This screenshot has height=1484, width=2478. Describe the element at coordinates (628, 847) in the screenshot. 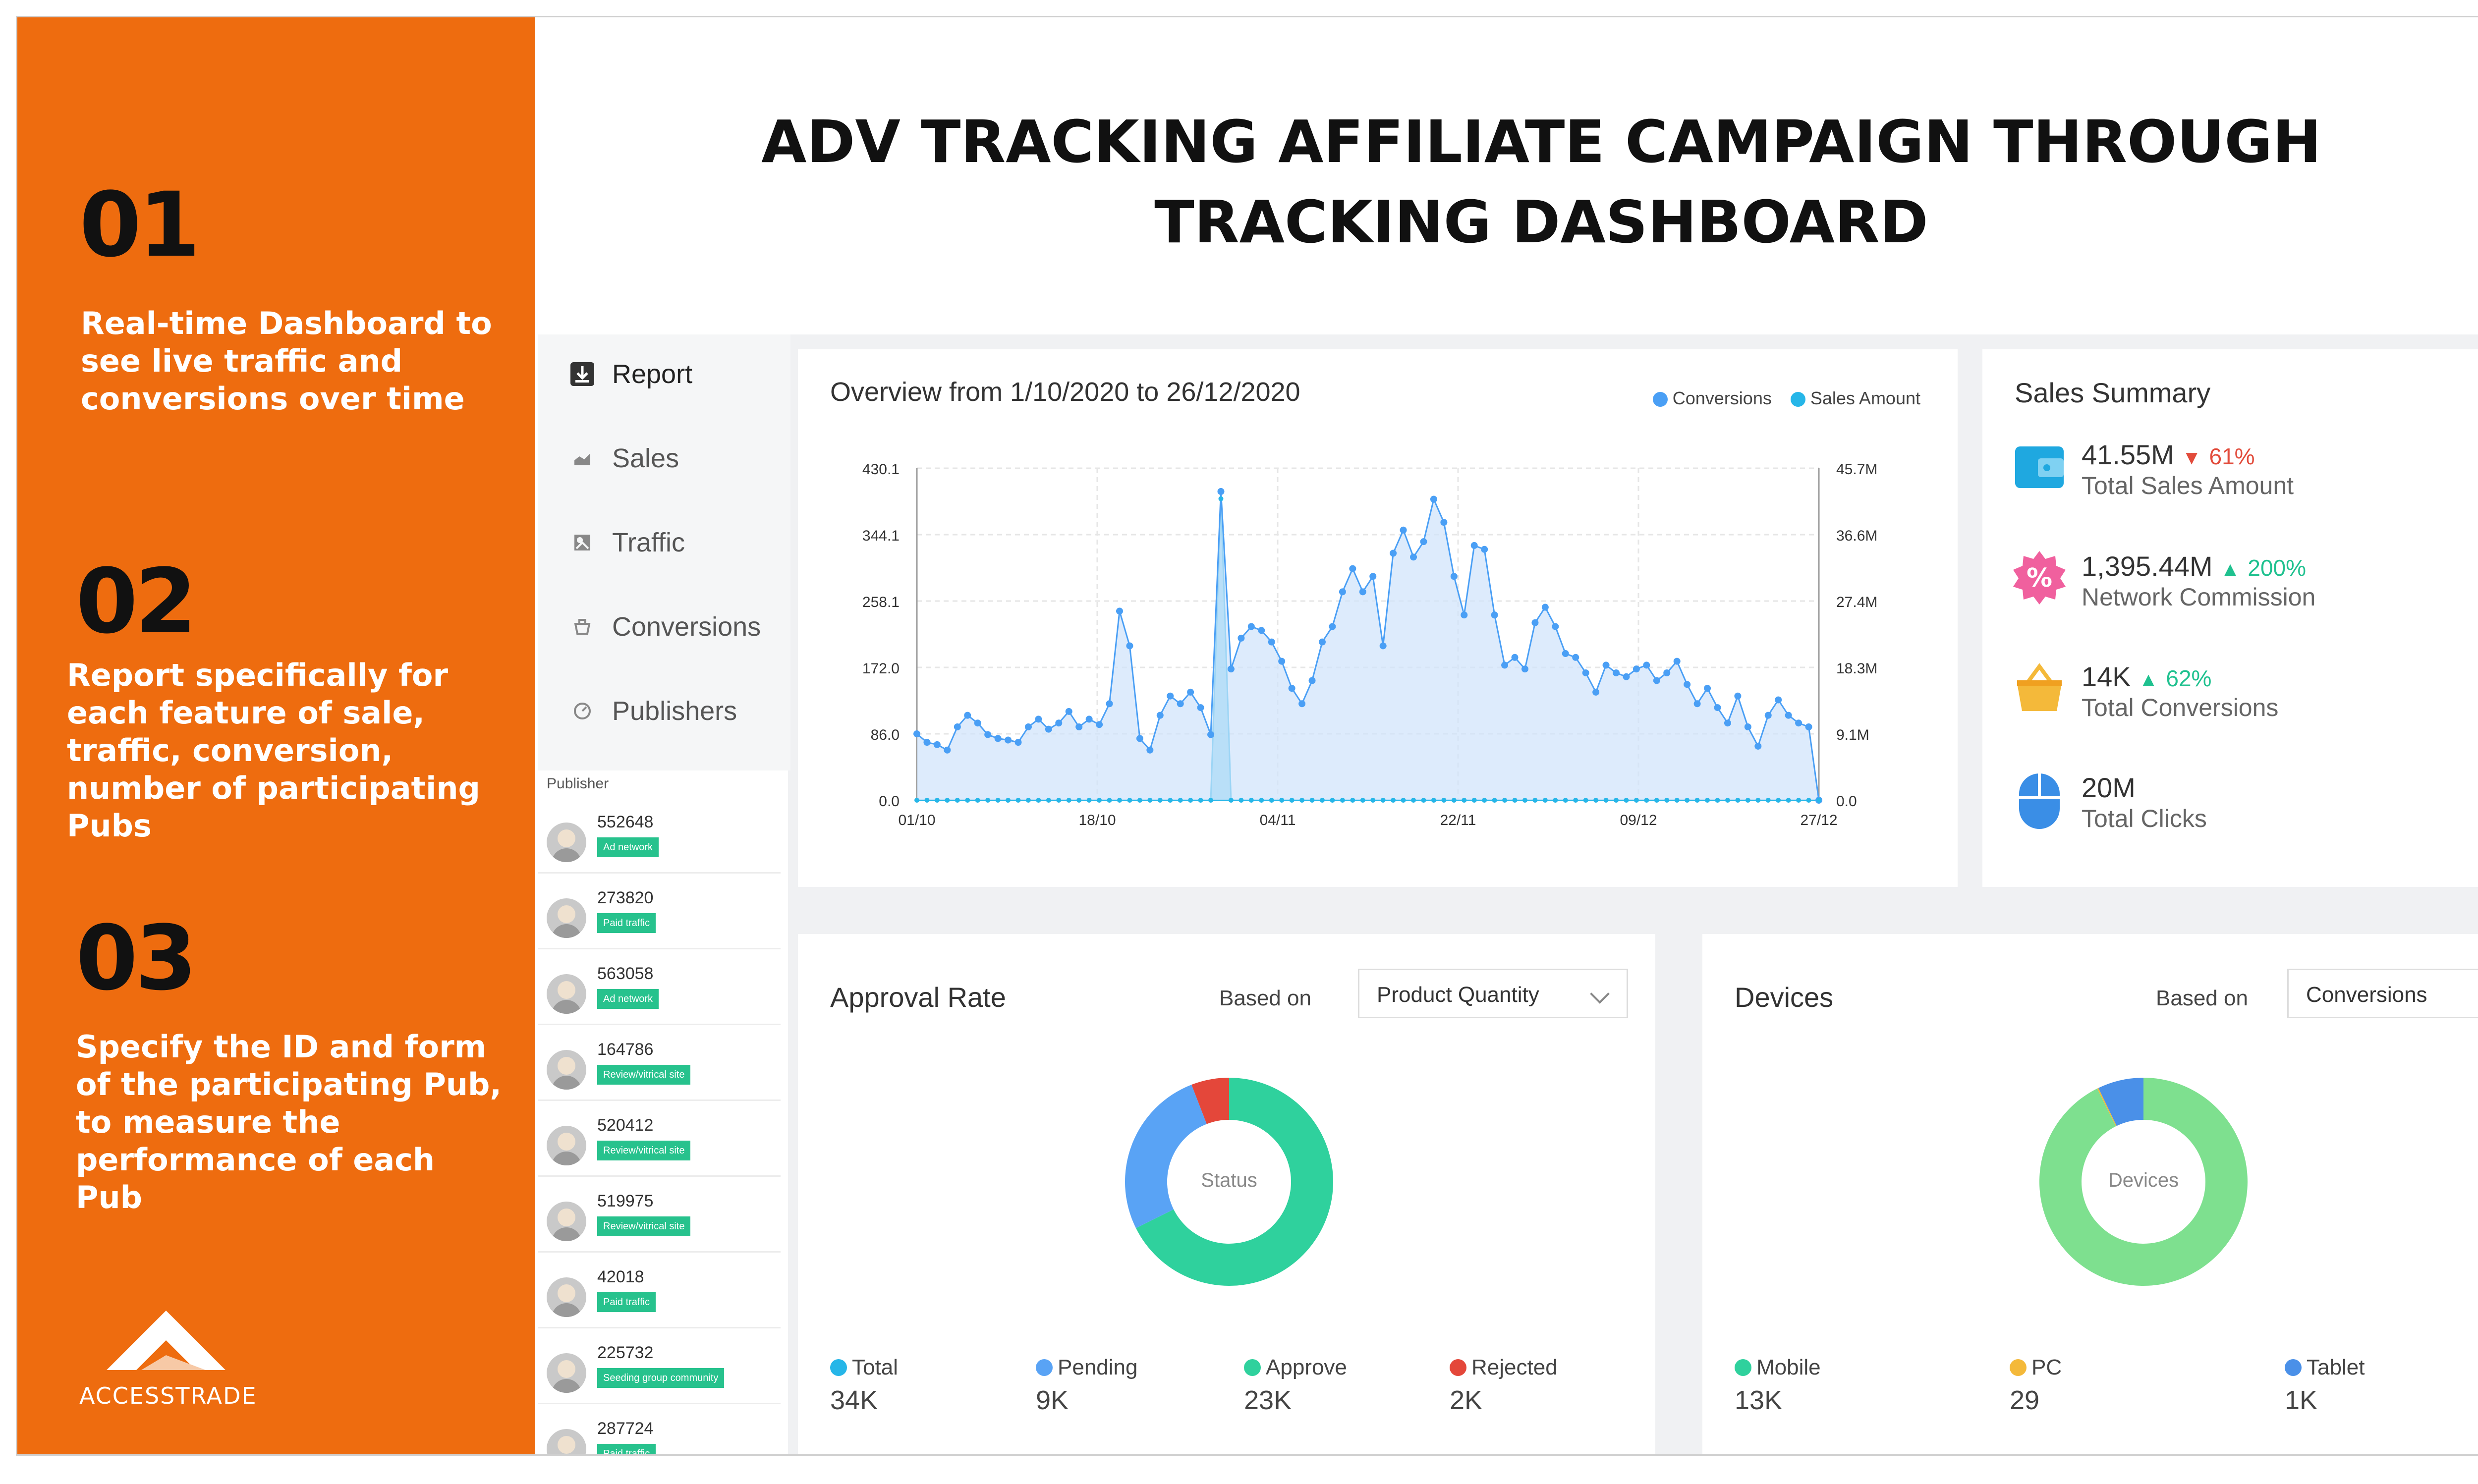

I see `publisher-type-badge: Ad network` at that location.